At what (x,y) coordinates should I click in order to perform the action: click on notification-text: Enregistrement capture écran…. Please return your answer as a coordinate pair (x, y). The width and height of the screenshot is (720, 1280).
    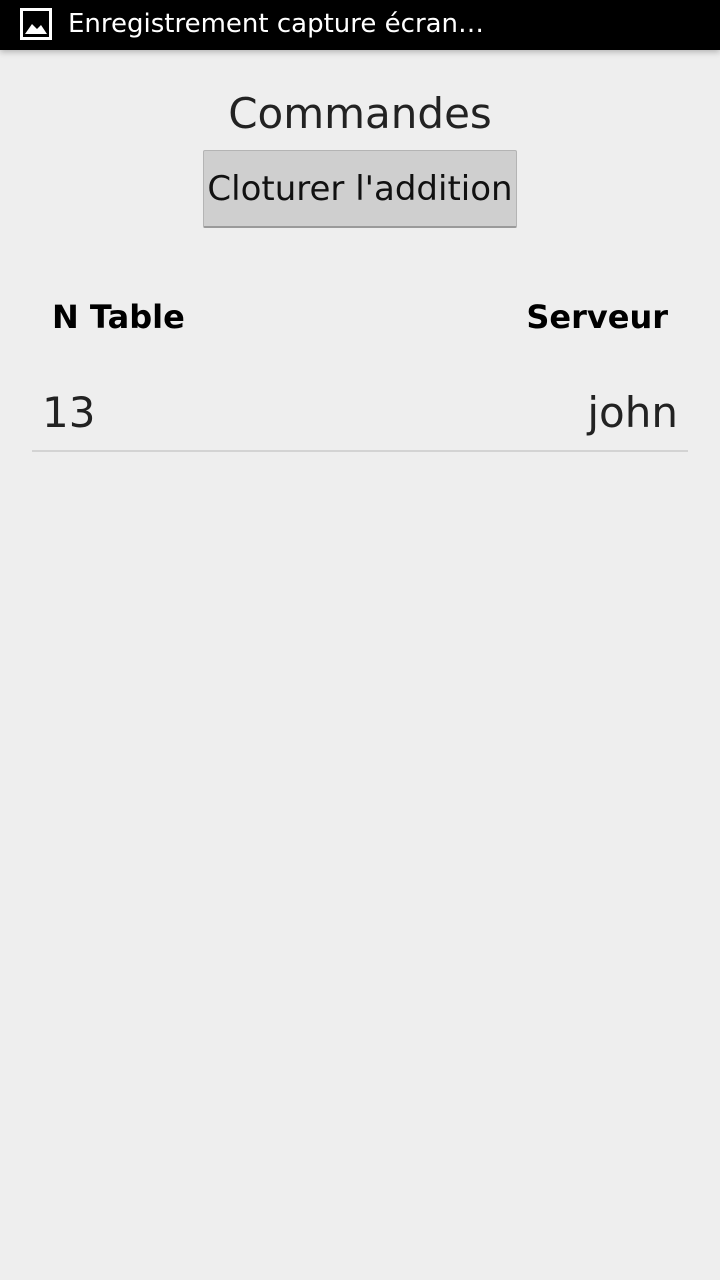
    Looking at the image, I should click on (276, 24).